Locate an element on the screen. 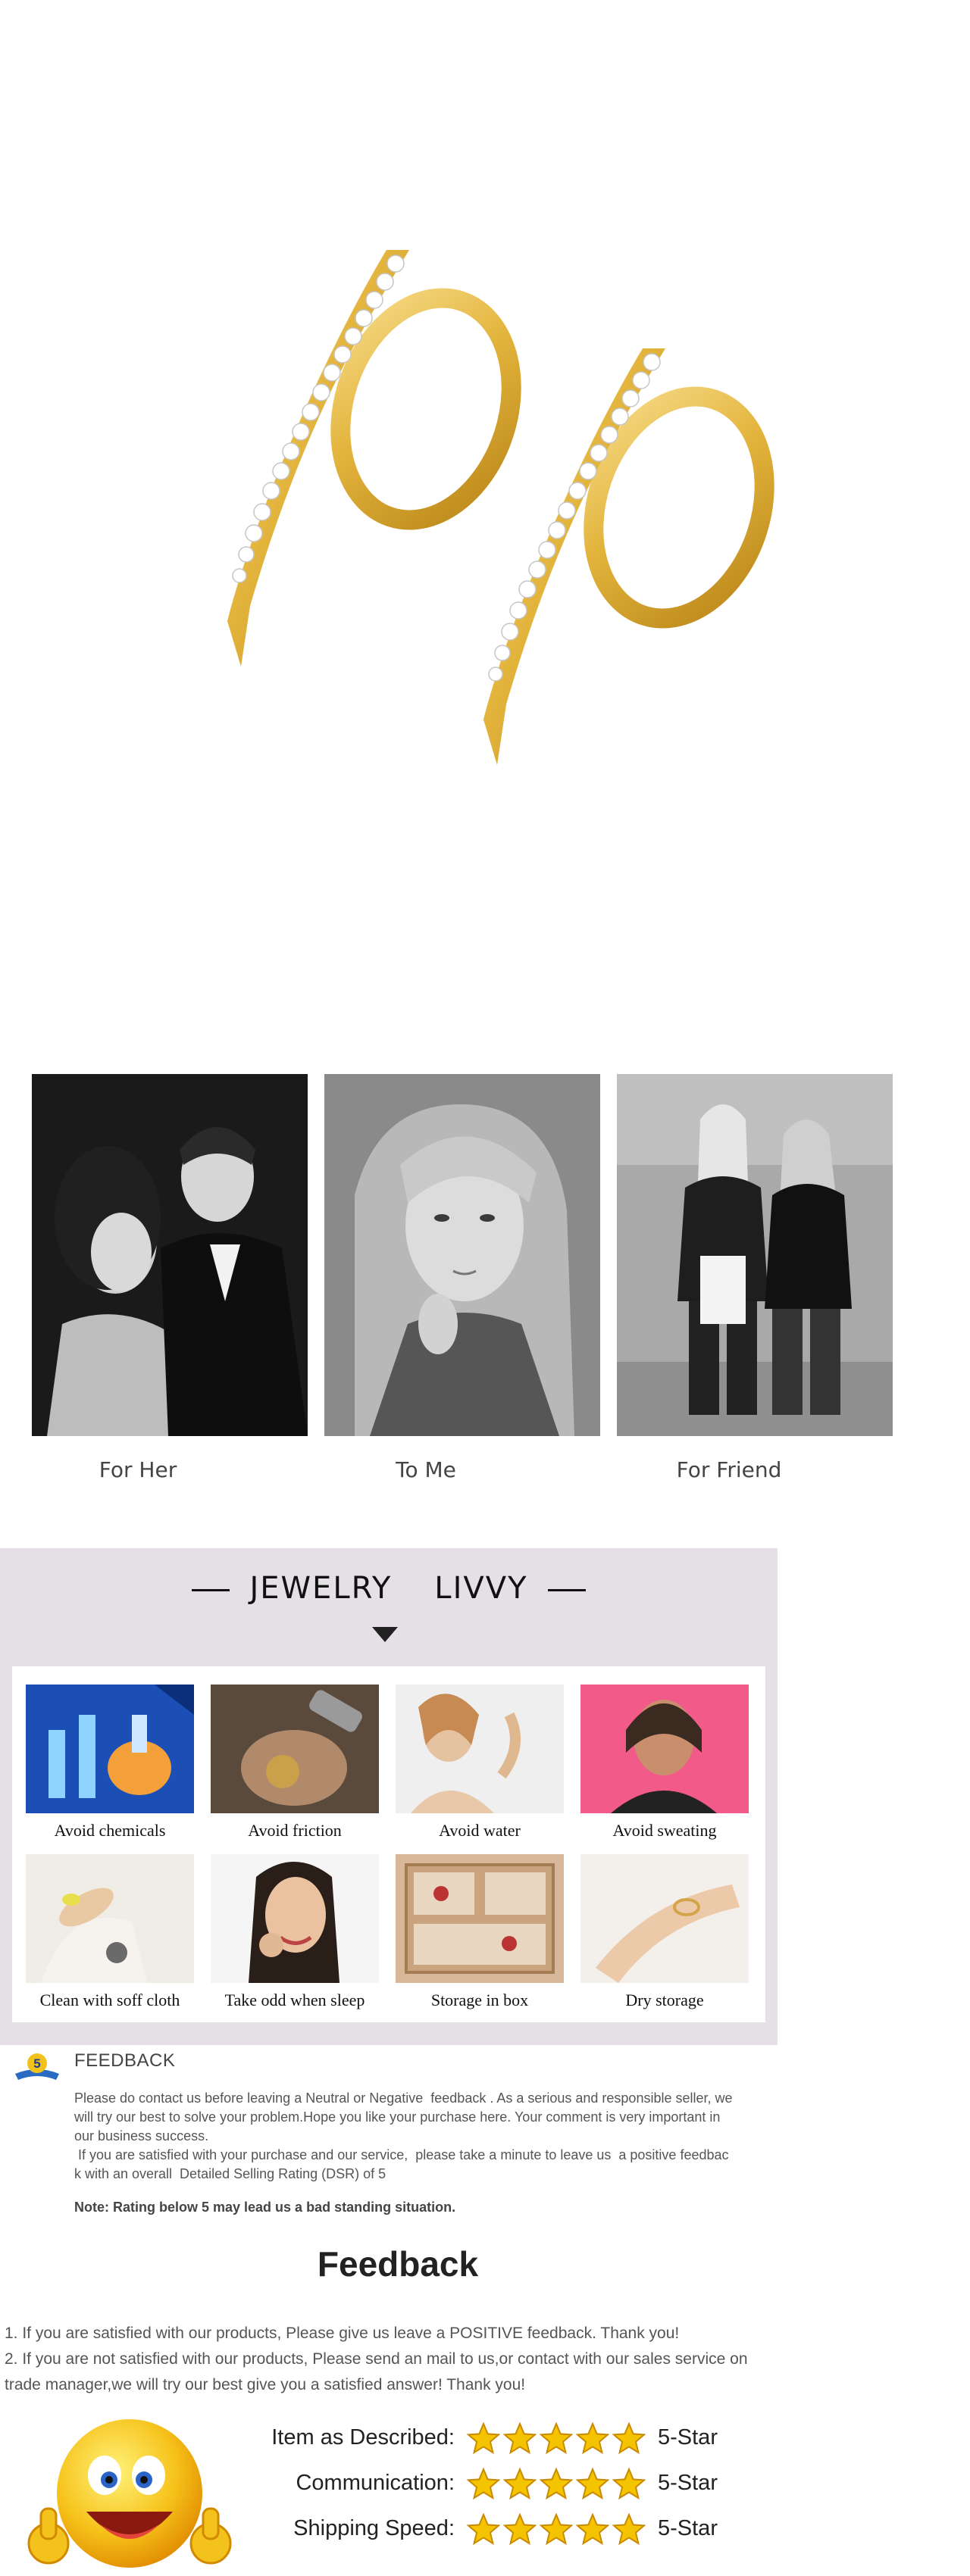  care-item-sleep: Take odd when sleep is located at coordinates (295, 1932).